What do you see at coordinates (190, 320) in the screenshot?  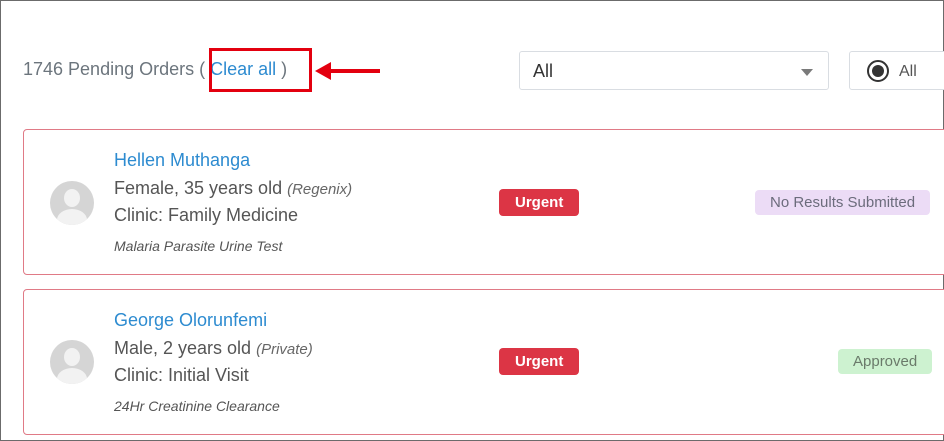 I see `patient-name-link: George Olorunfemi` at bounding box center [190, 320].